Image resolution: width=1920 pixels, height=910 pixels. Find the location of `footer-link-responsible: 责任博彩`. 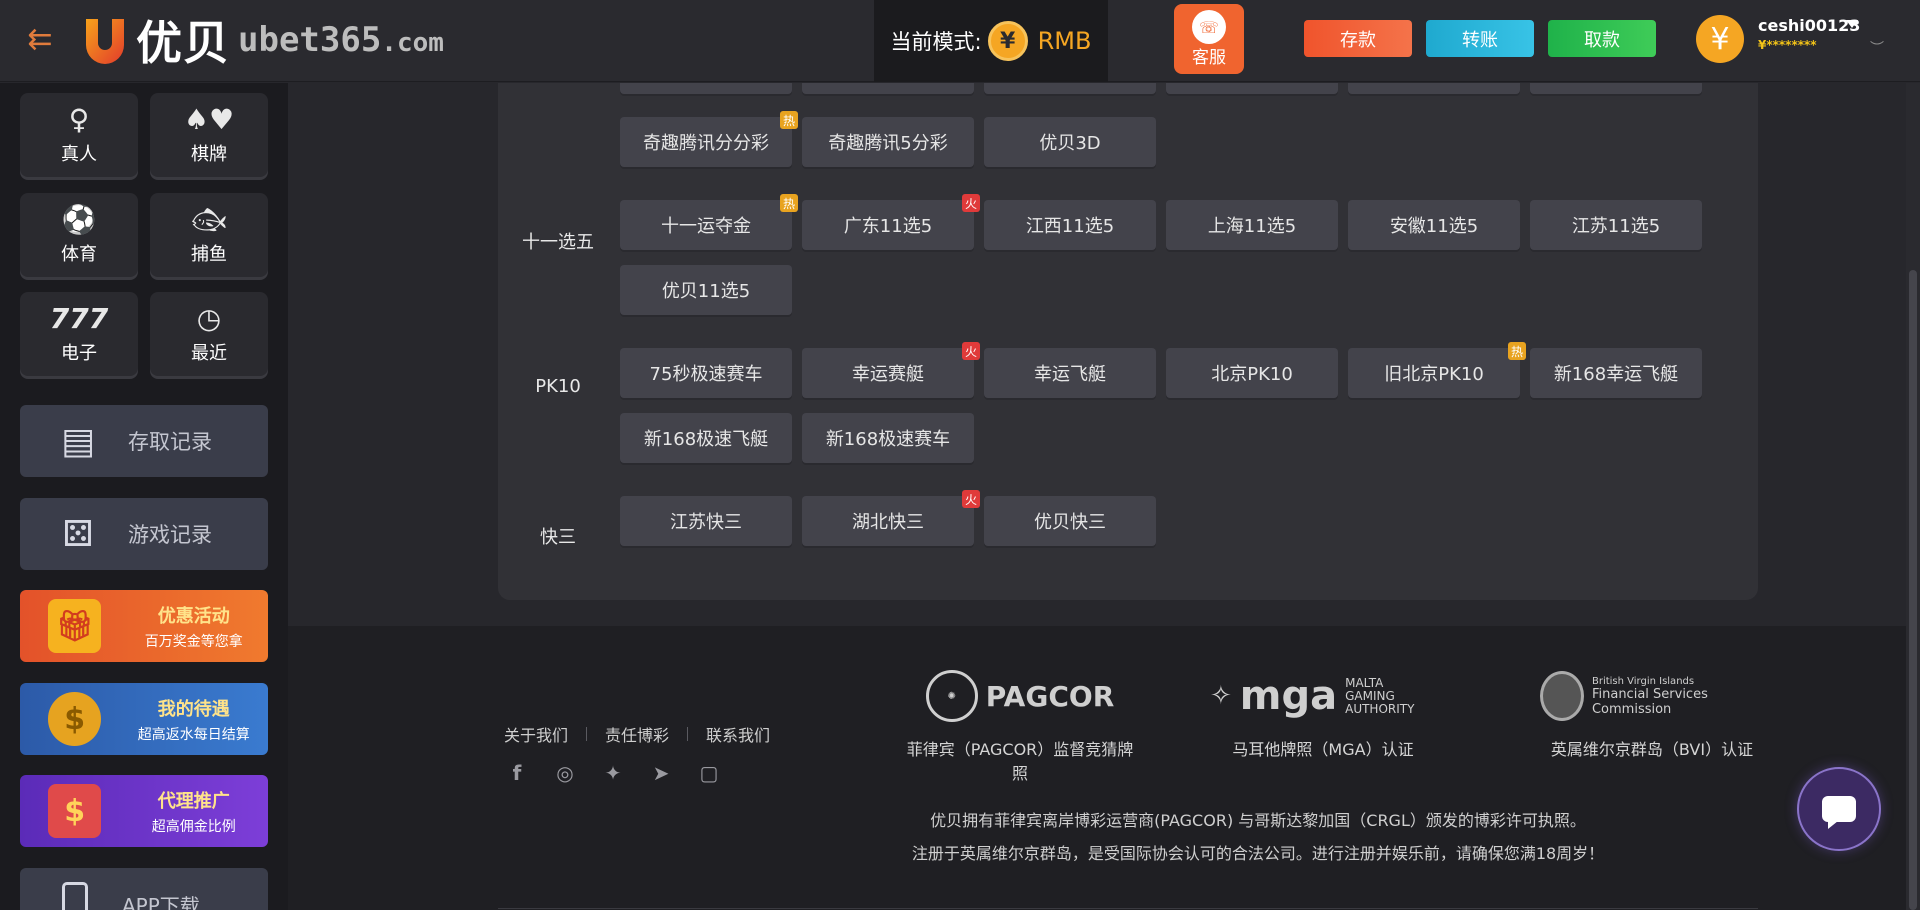

footer-link-responsible: 责任博彩 is located at coordinates (637, 734).